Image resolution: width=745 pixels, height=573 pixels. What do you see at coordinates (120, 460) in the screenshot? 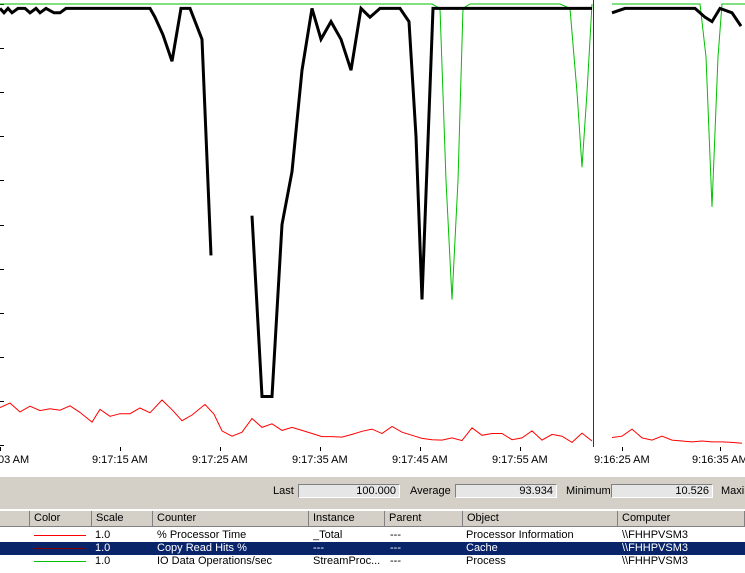
I see `x-tick-label: 9:17:15 AM` at bounding box center [120, 460].